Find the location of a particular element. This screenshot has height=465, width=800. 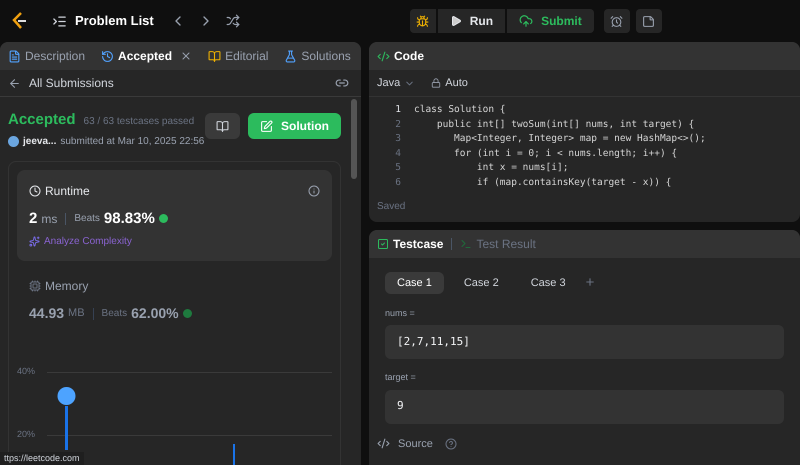

note-icon is located at coordinates (649, 21).